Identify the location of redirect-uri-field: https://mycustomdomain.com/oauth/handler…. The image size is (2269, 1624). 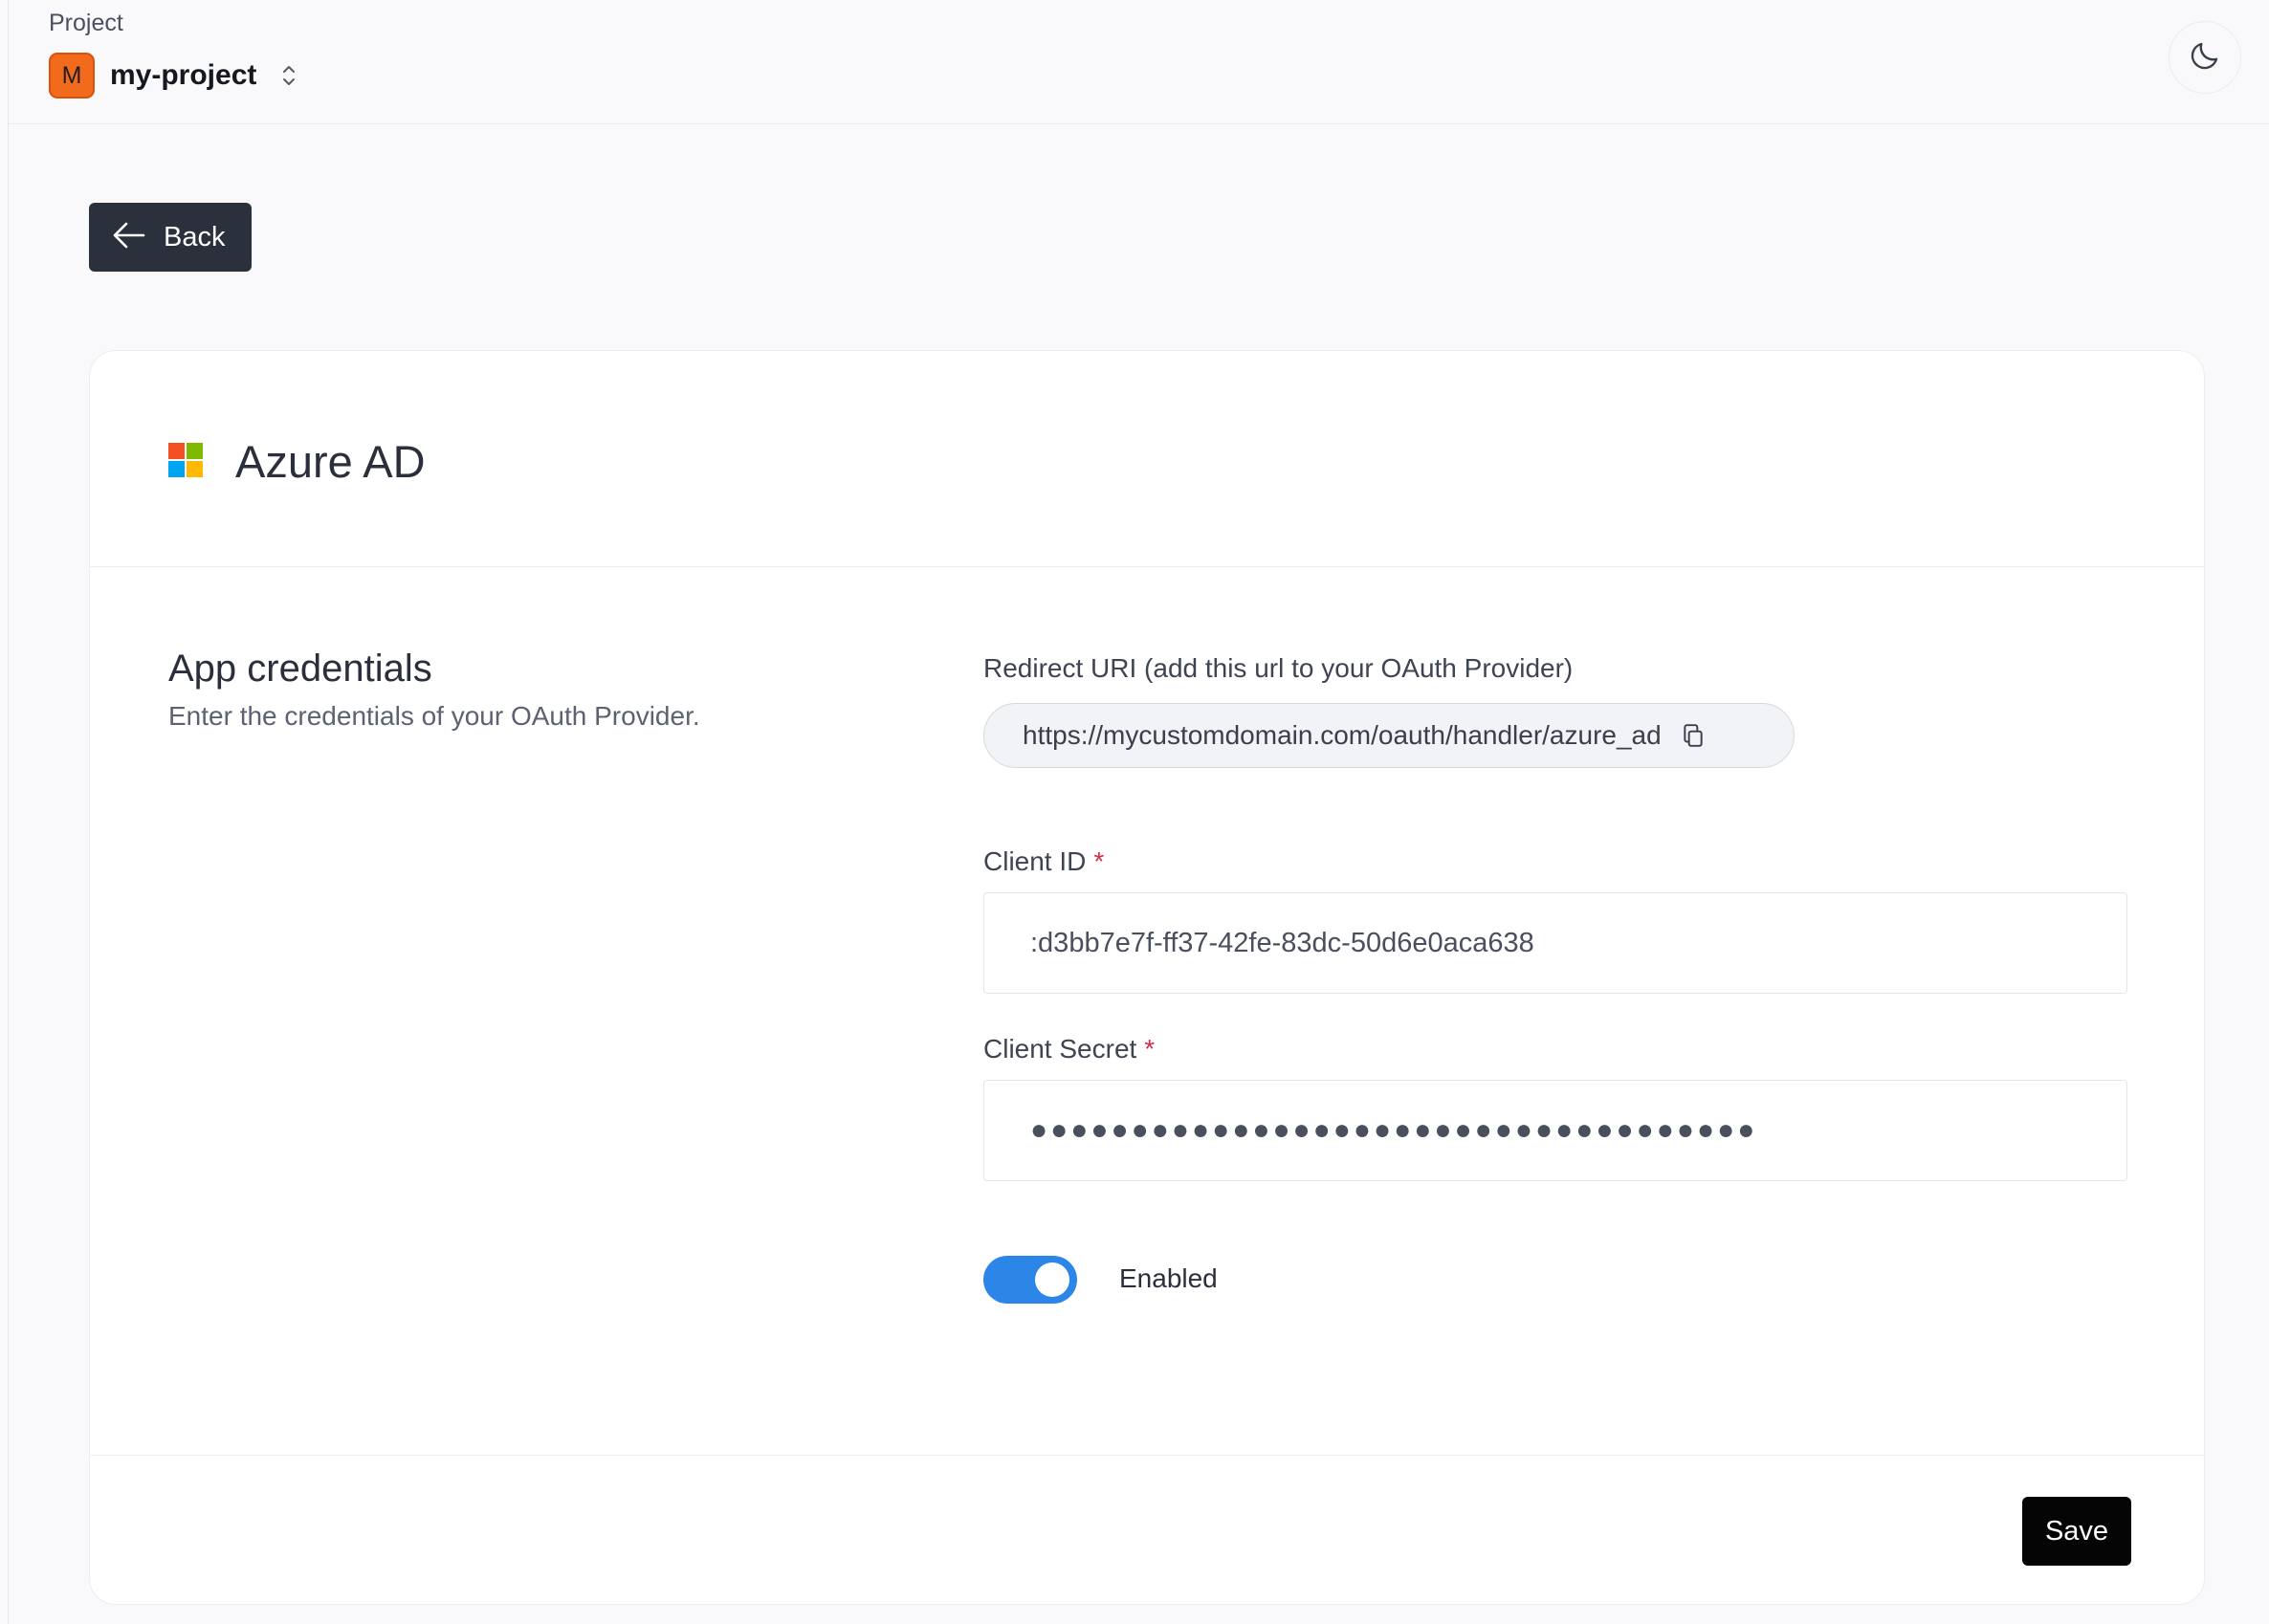
(1389, 736).